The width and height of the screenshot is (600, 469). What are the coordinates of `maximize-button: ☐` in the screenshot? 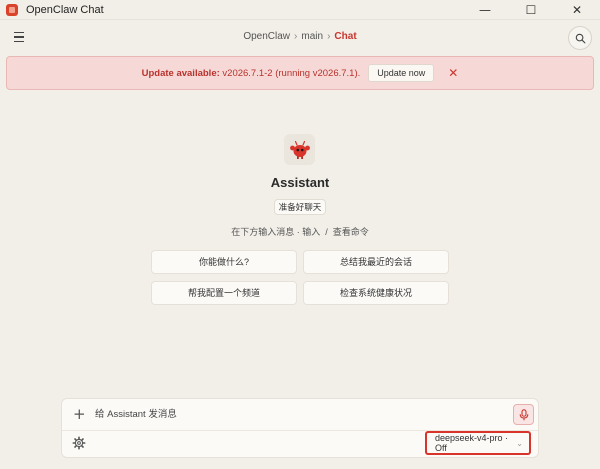 It's located at (531, 10).